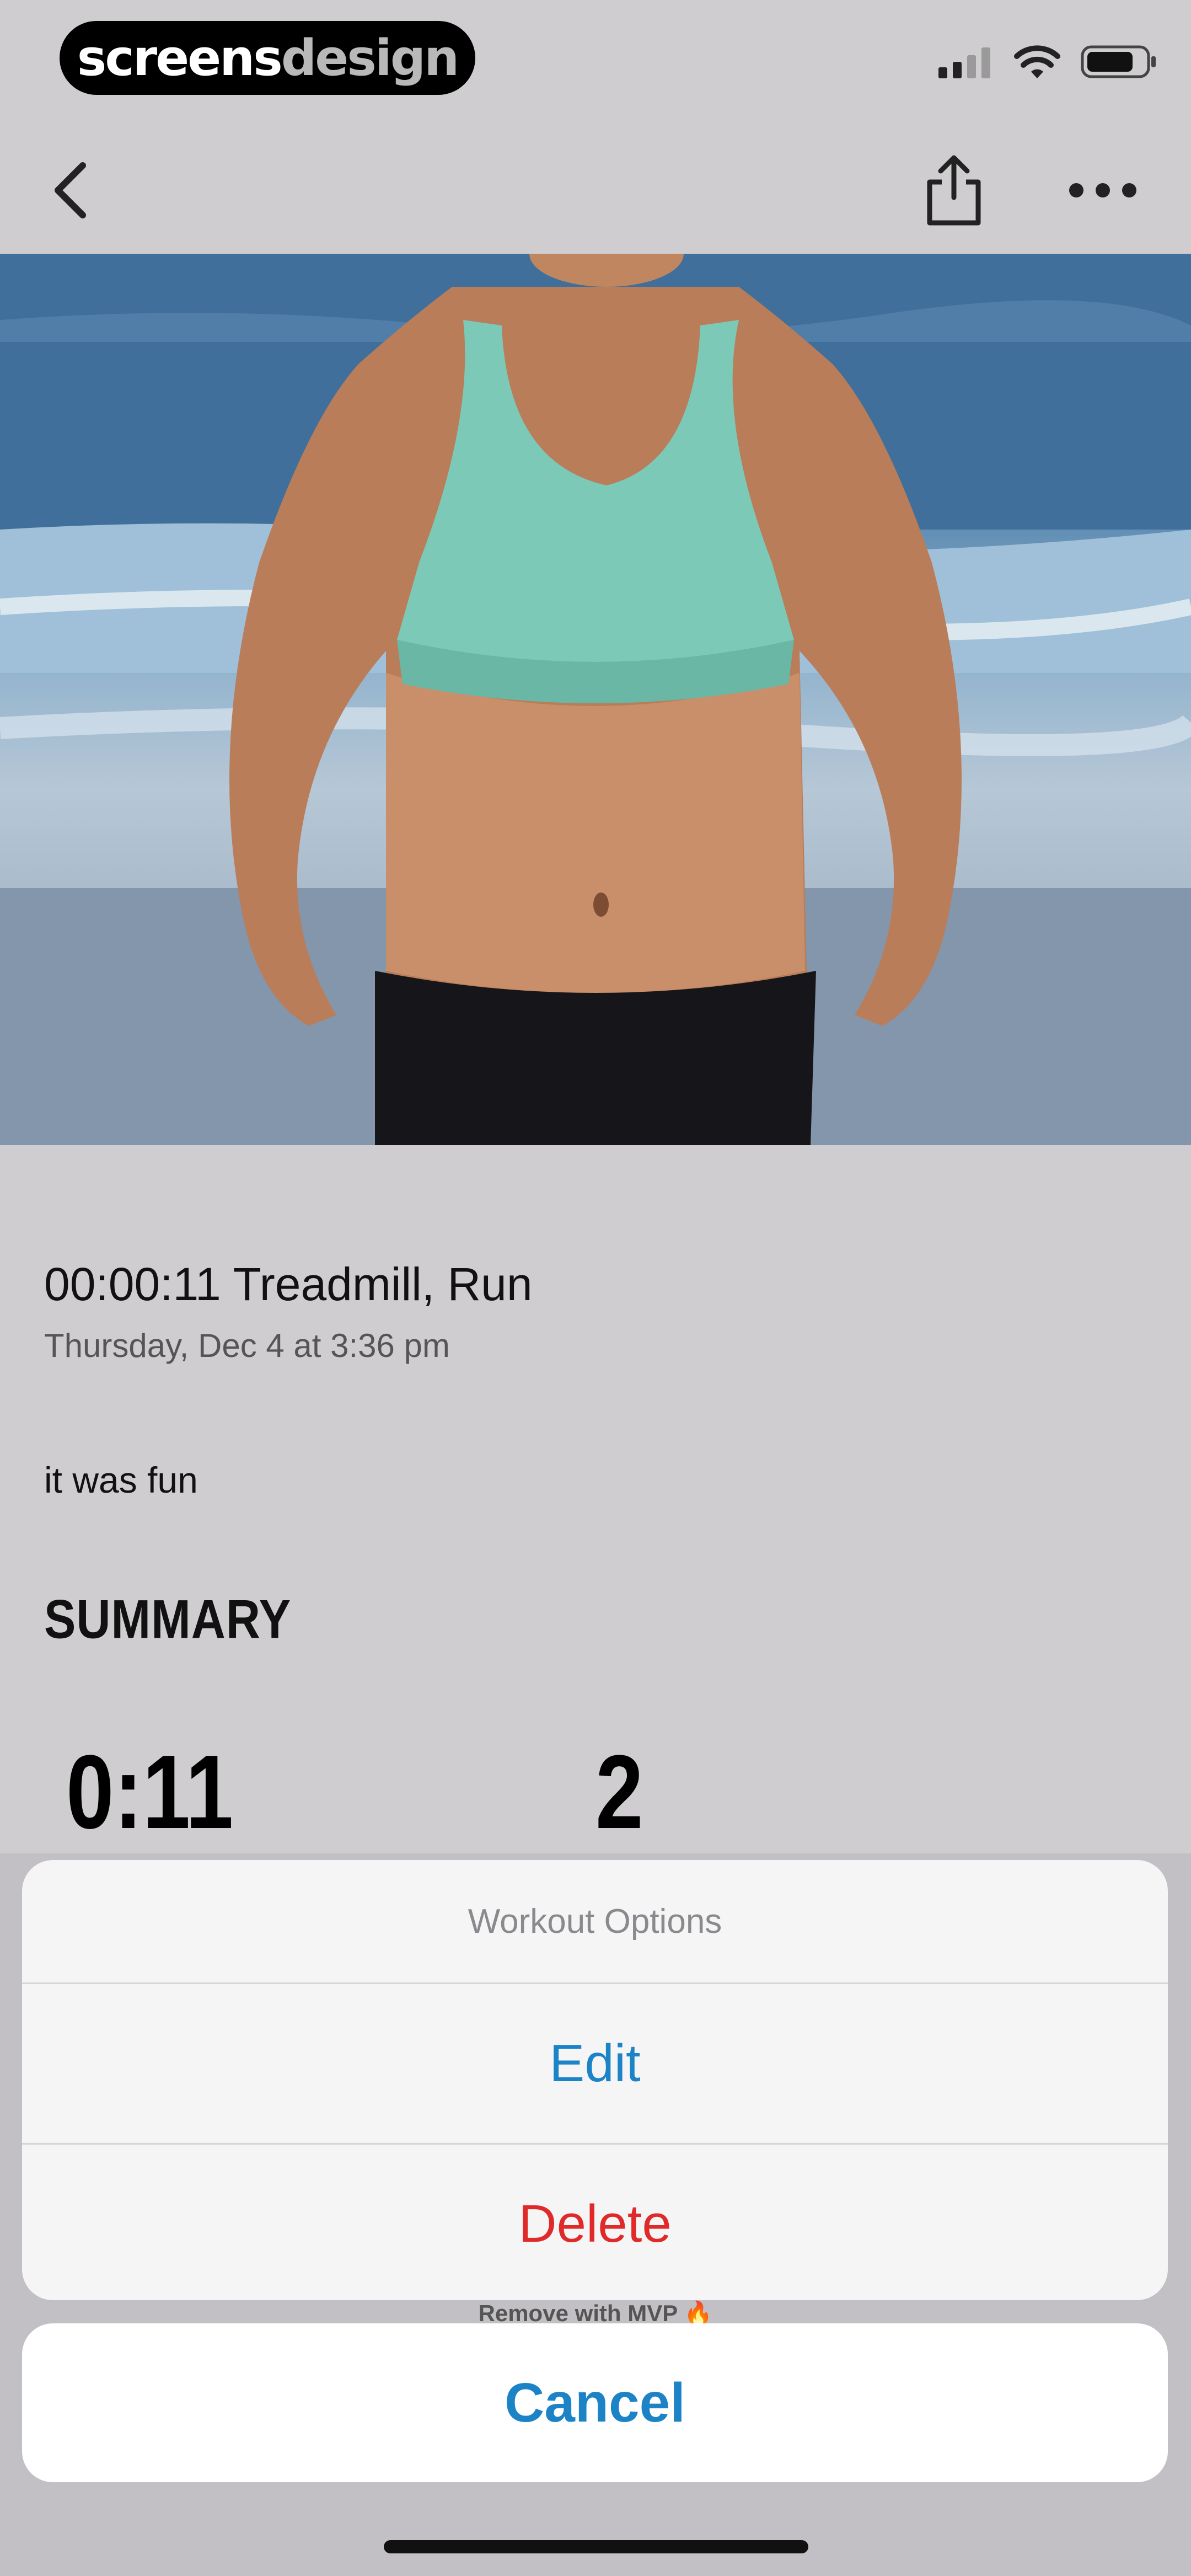  Describe the element at coordinates (595, 190) in the screenshot. I see `nav-bar` at that location.